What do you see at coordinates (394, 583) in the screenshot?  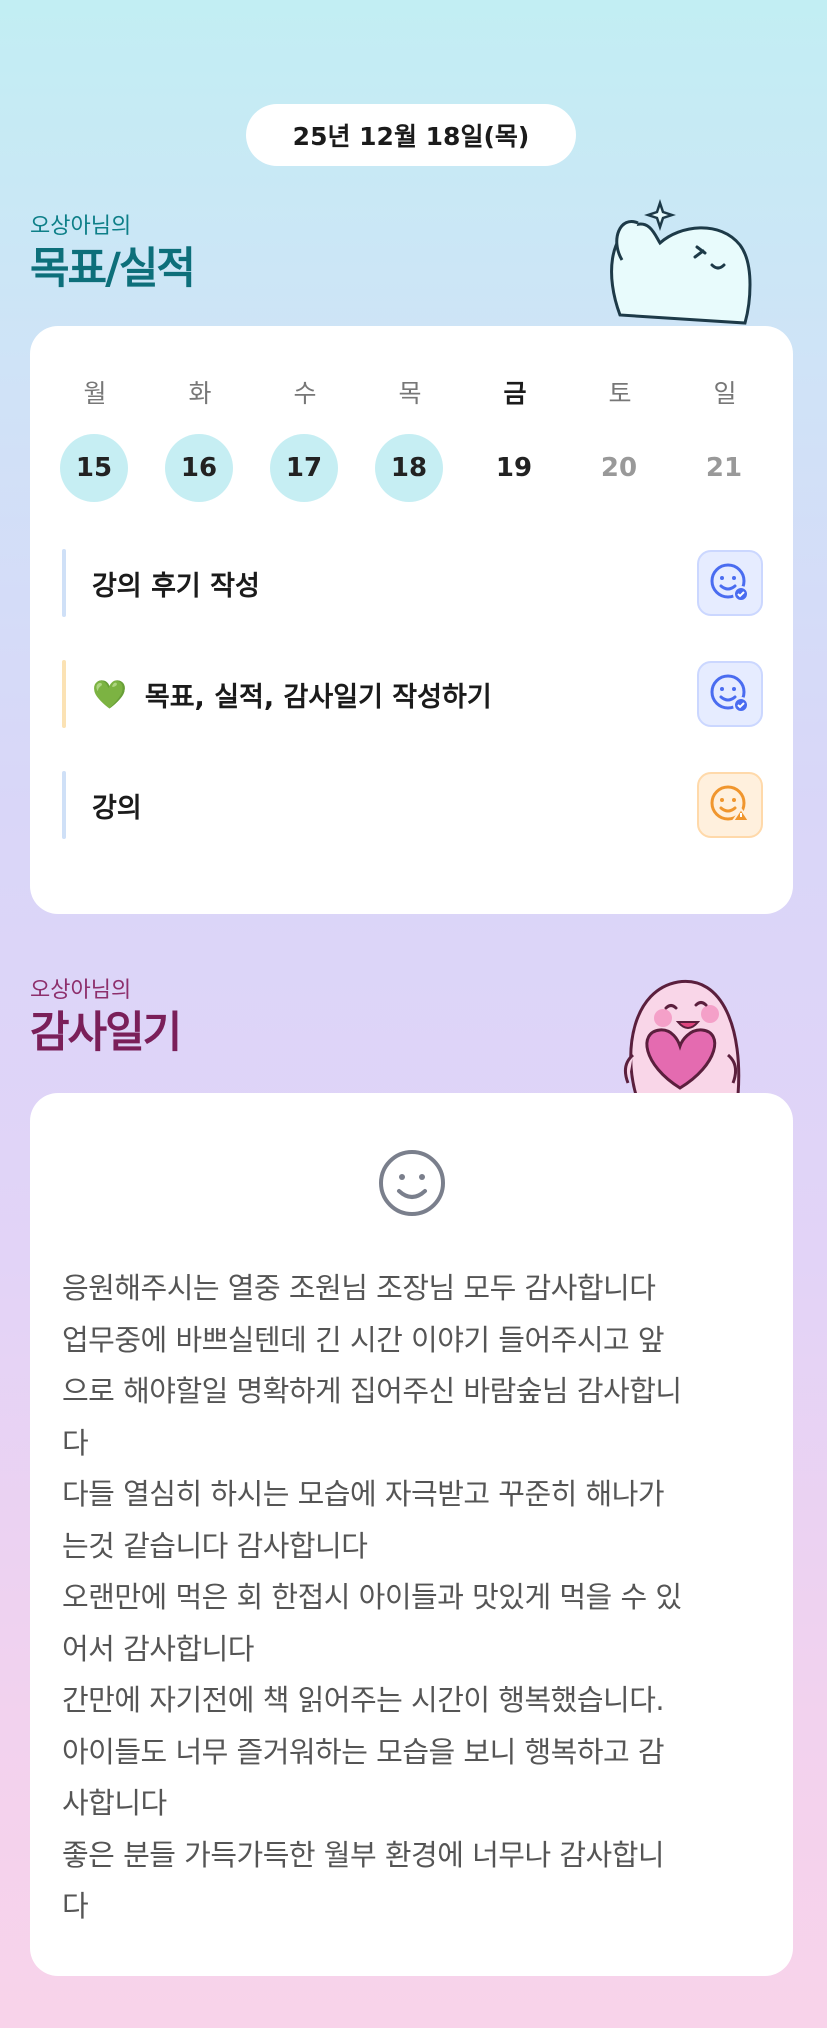 I see `task-label: 강의 후기 작성` at bounding box center [394, 583].